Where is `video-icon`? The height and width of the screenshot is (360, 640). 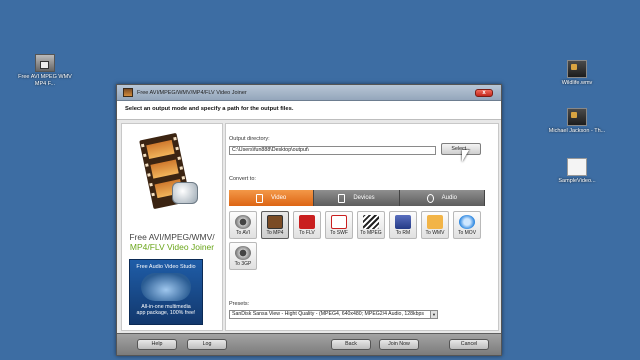
video-icon is located at coordinates (260, 198).